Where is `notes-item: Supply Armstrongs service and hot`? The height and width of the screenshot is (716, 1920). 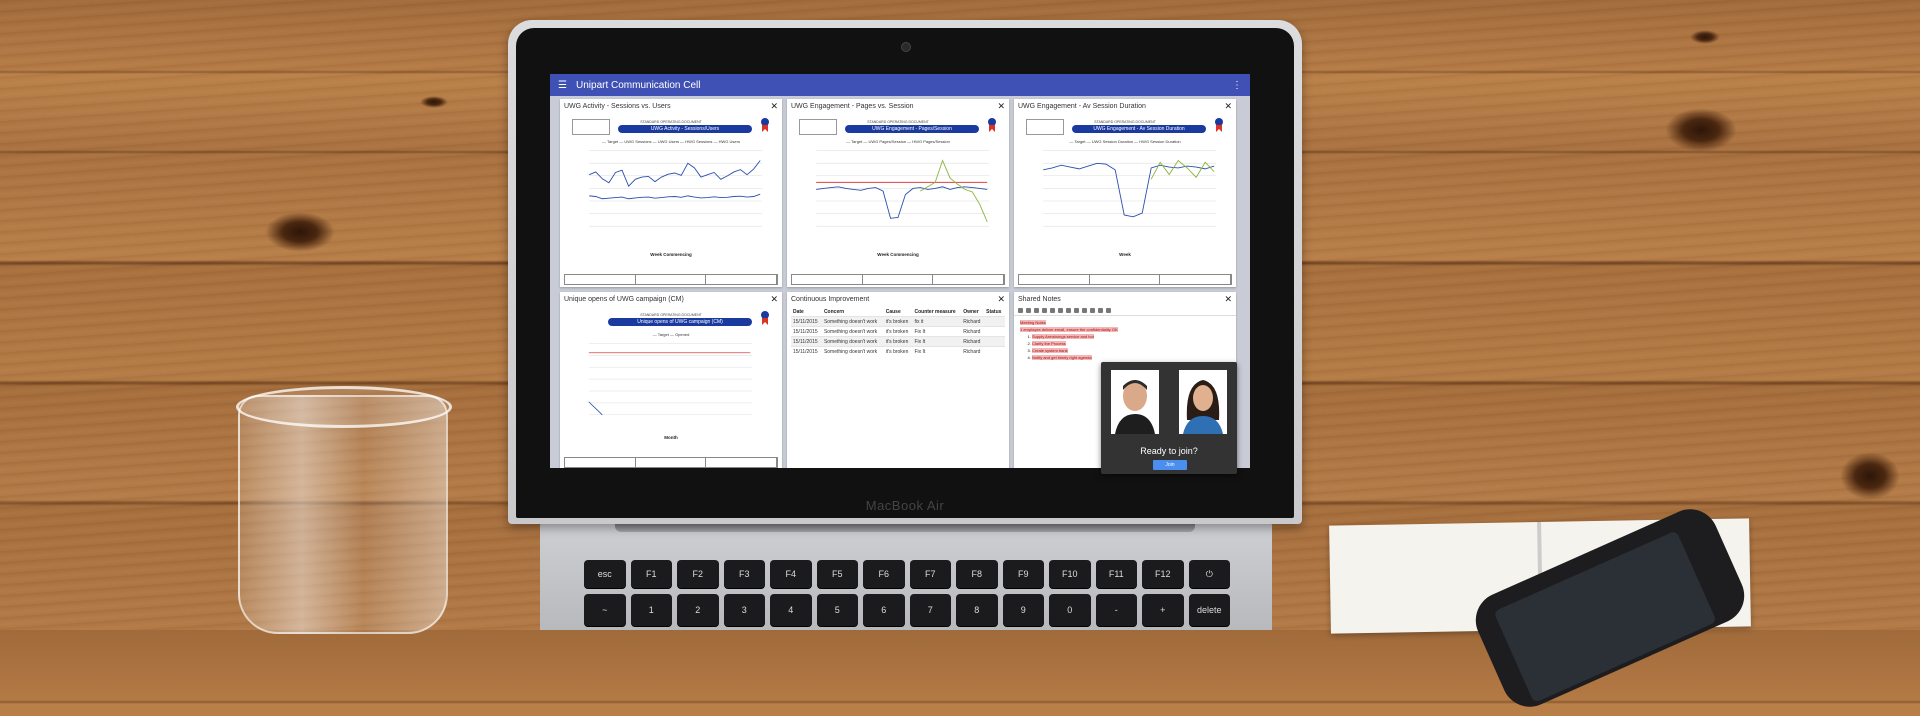 notes-item: Supply Armstrongs service and hot is located at coordinates (1063, 336).